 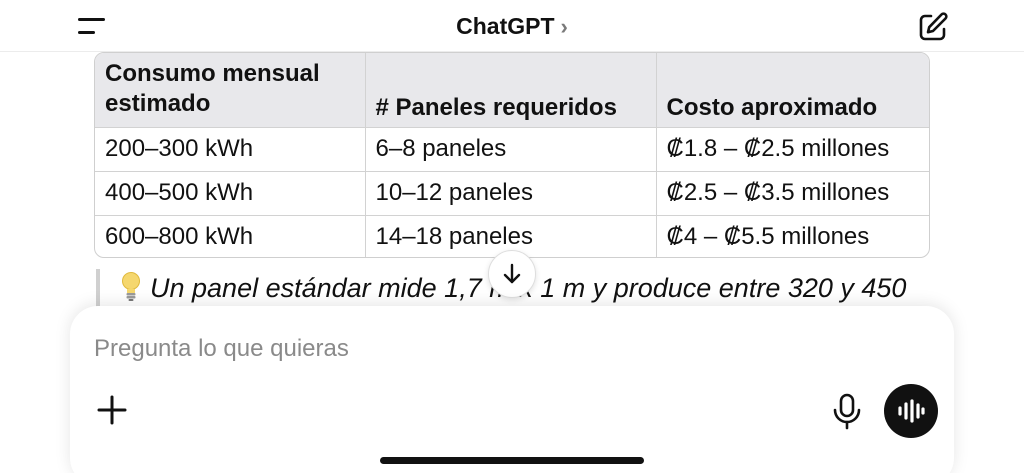 I want to click on scroll-to-bottom-button, so click(x=512, y=274).